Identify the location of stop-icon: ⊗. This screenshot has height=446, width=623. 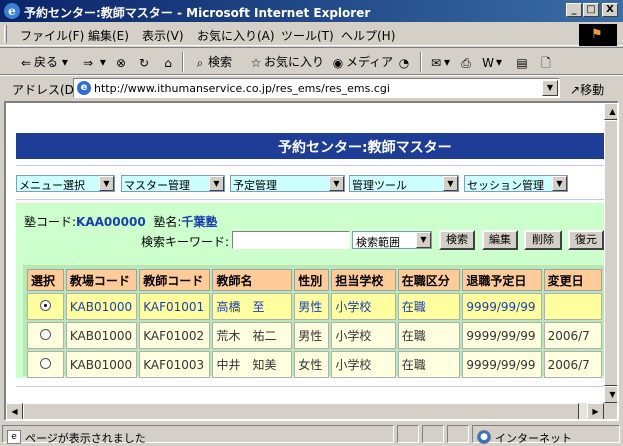
(121, 62).